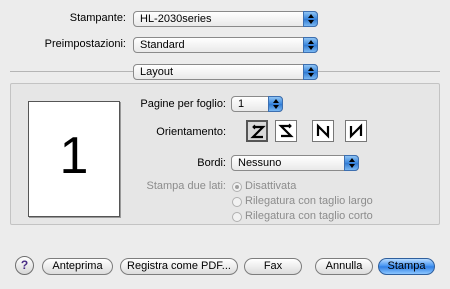 The height and width of the screenshot is (289, 450). What do you see at coordinates (225, 45) in the screenshot?
I see `presets-popup: Standard` at bounding box center [225, 45].